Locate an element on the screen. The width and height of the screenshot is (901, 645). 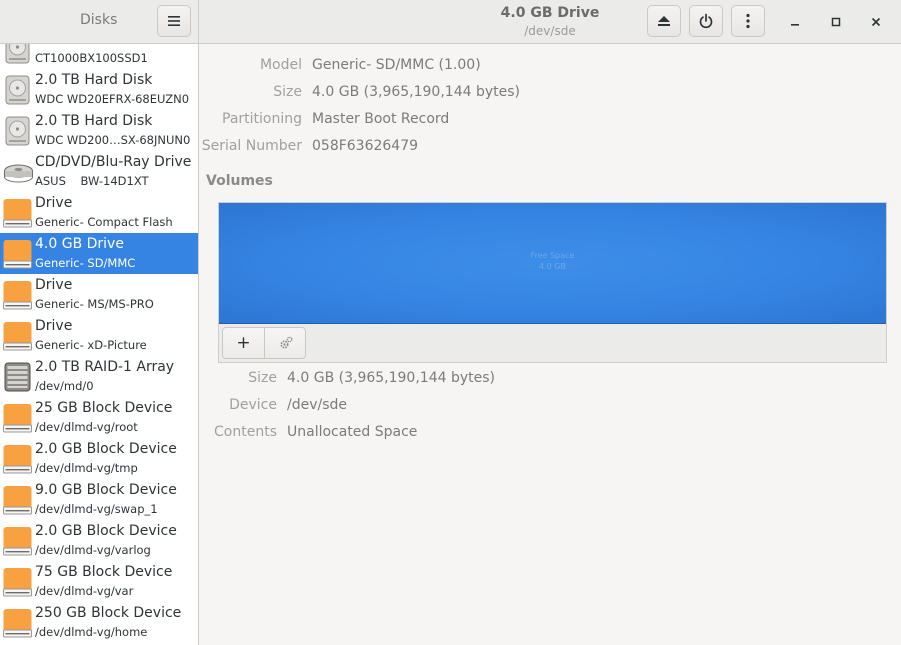
device-subtitle: /dev/md/0 is located at coordinates (64, 386).